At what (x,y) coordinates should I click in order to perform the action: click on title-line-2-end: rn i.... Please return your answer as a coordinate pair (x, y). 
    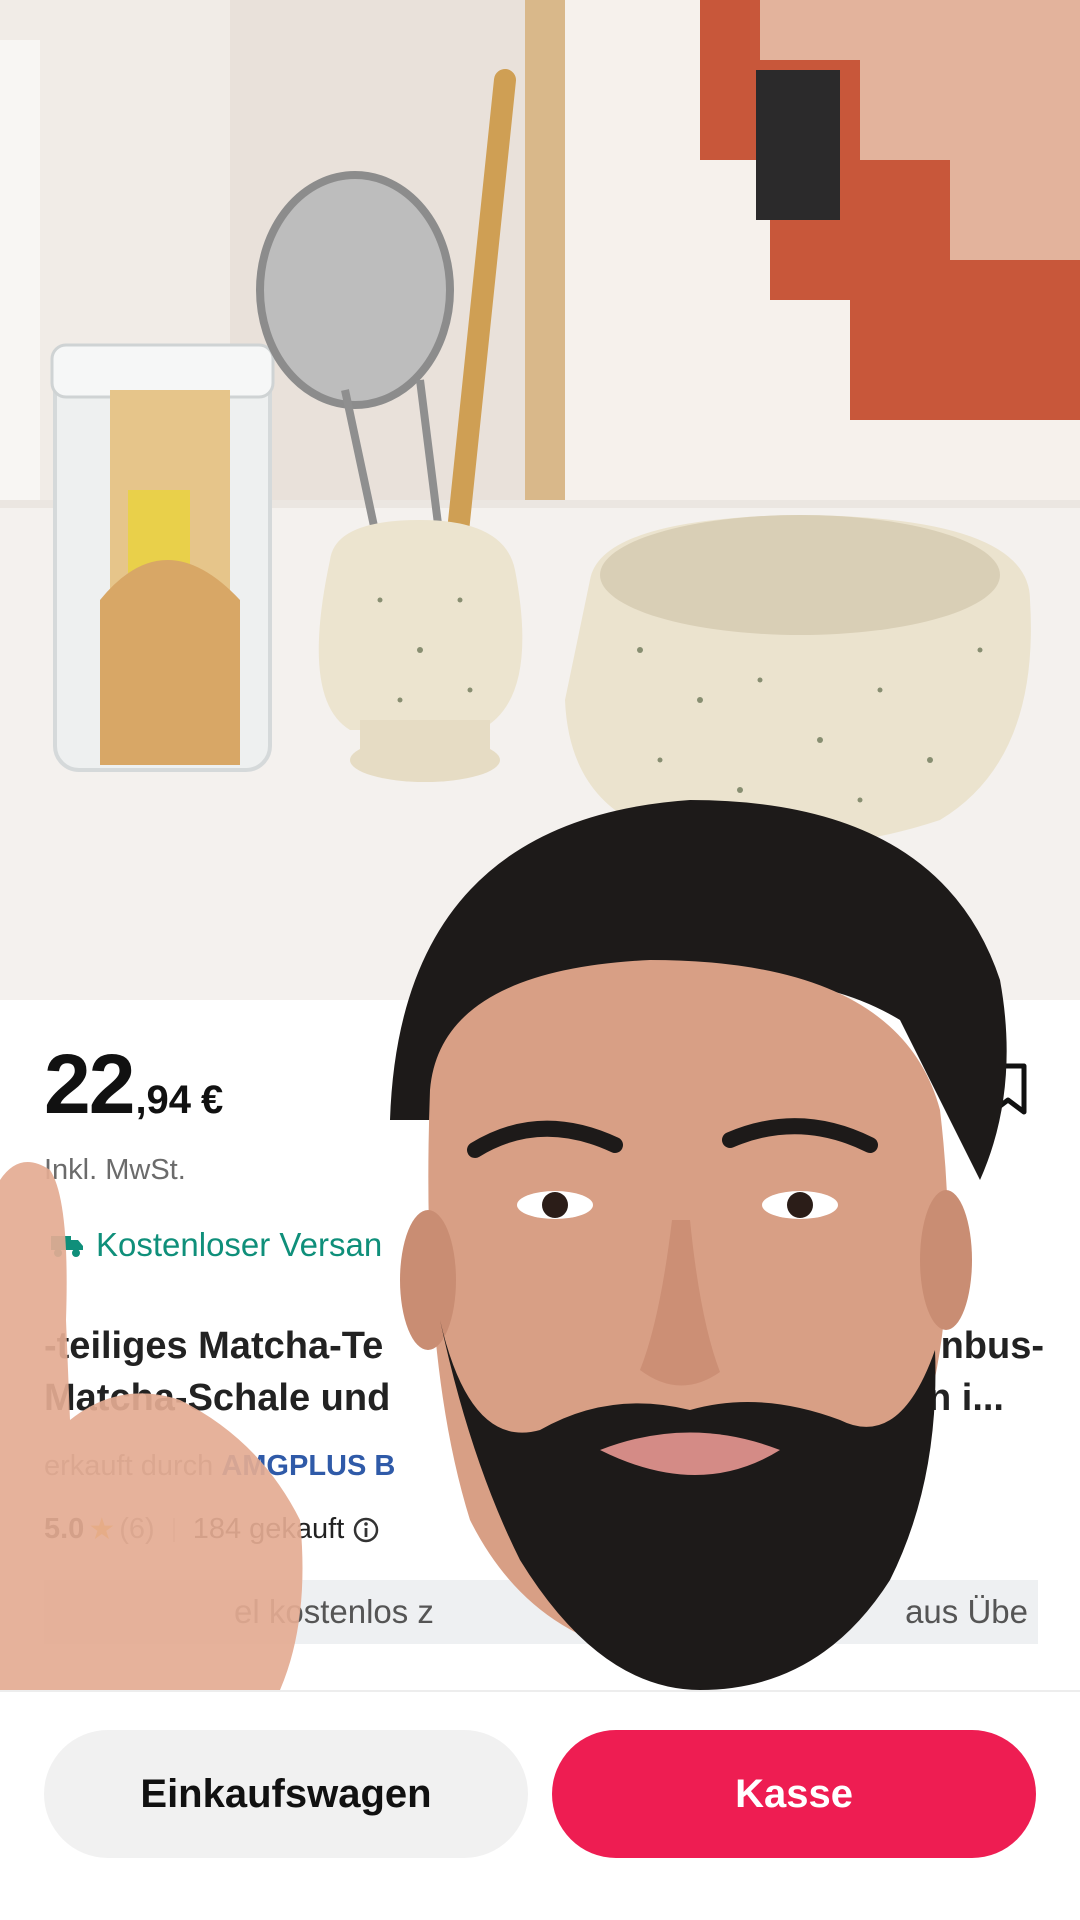
    Looking at the image, I should click on (958, 1398).